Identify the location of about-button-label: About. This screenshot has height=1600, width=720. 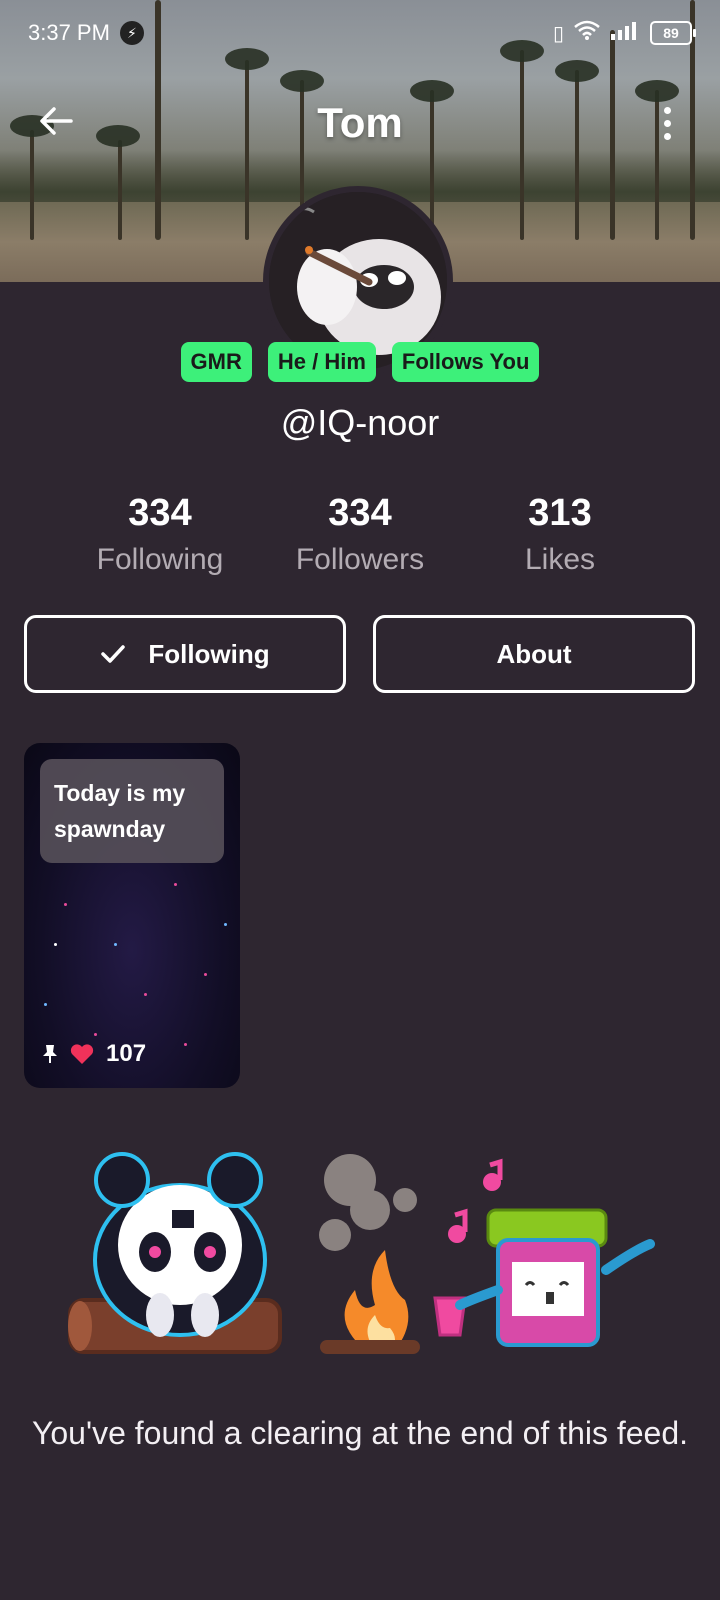
(534, 653).